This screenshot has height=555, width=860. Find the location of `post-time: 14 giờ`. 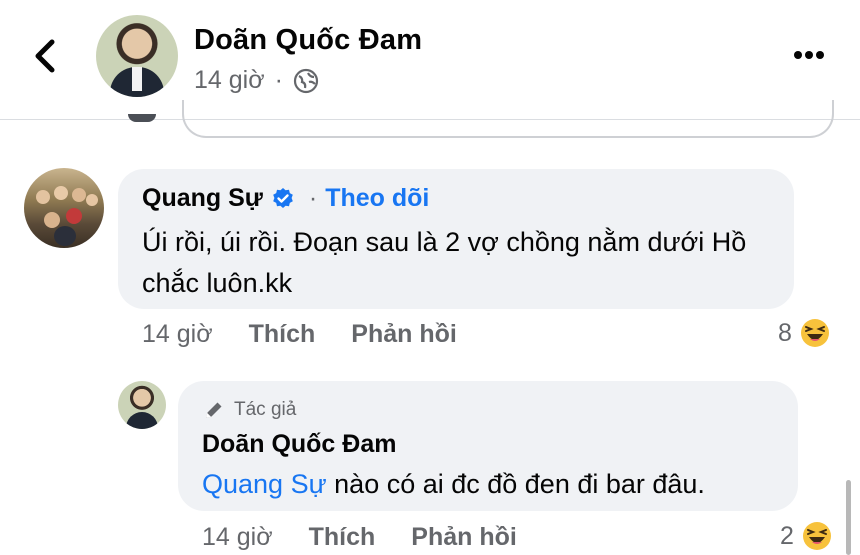

post-time: 14 giờ is located at coordinates (229, 80).